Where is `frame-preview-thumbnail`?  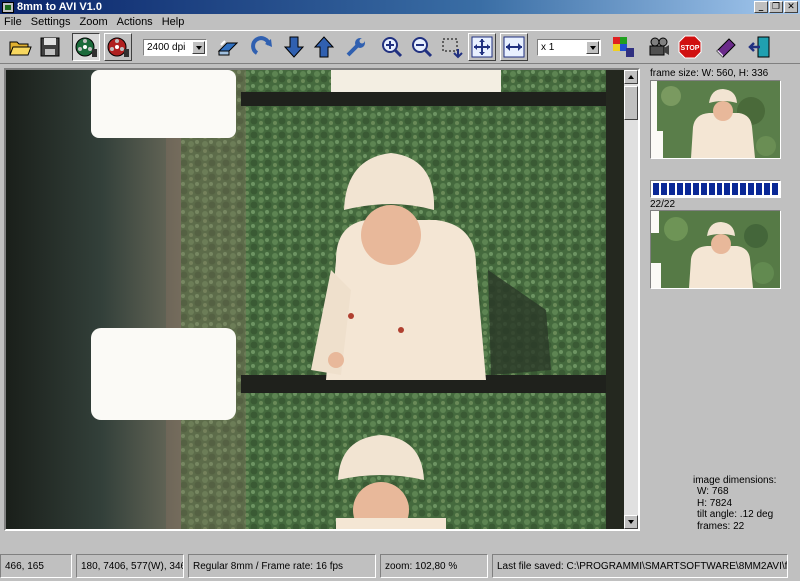 frame-preview-thumbnail is located at coordinates (715, 119).